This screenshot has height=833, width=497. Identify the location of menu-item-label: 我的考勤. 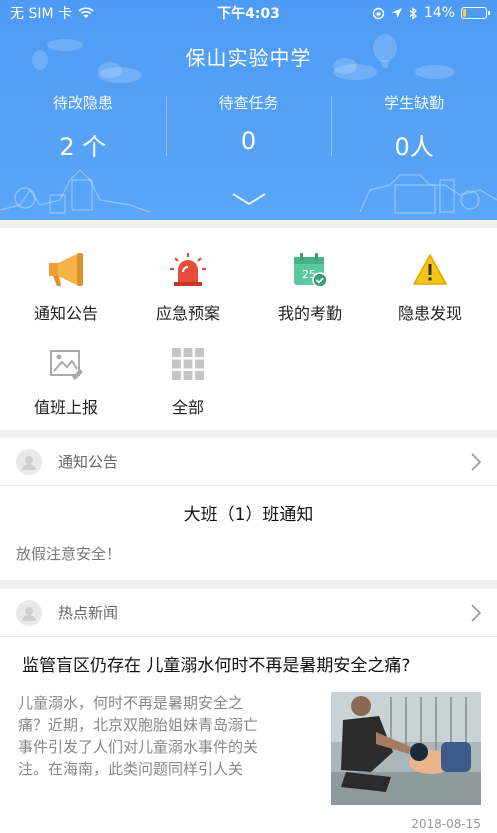
(309, 313).